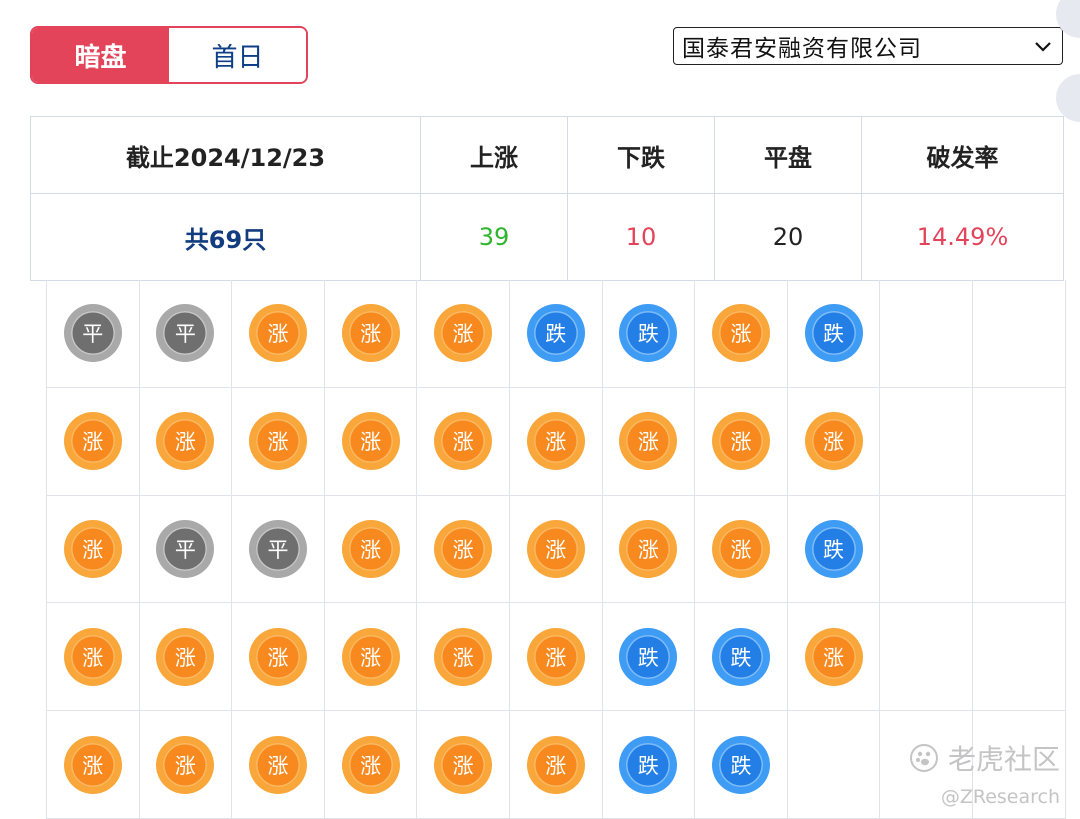 This screenshot has width=1080, height=819. What do you see at coordinates (225, 155) in the screenshot?
I see `header-as-of-date: 截止2024/12/23` at bounding box center [225, 155].